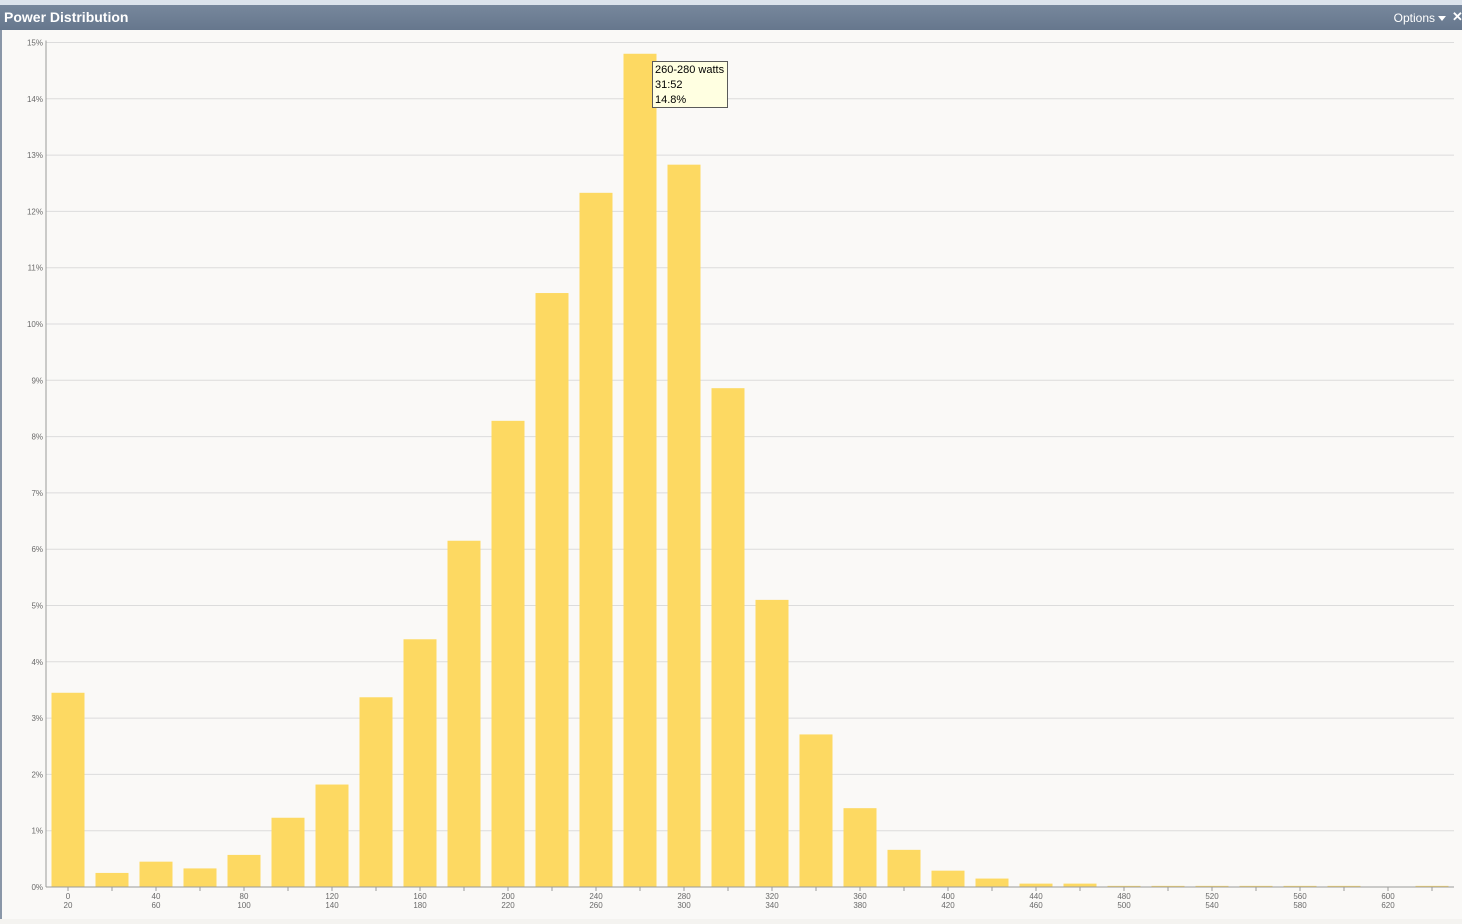 The width and height of the screenshot is (1462, 924). I want to click on y-tick-label: 5%, so click(37, 606).